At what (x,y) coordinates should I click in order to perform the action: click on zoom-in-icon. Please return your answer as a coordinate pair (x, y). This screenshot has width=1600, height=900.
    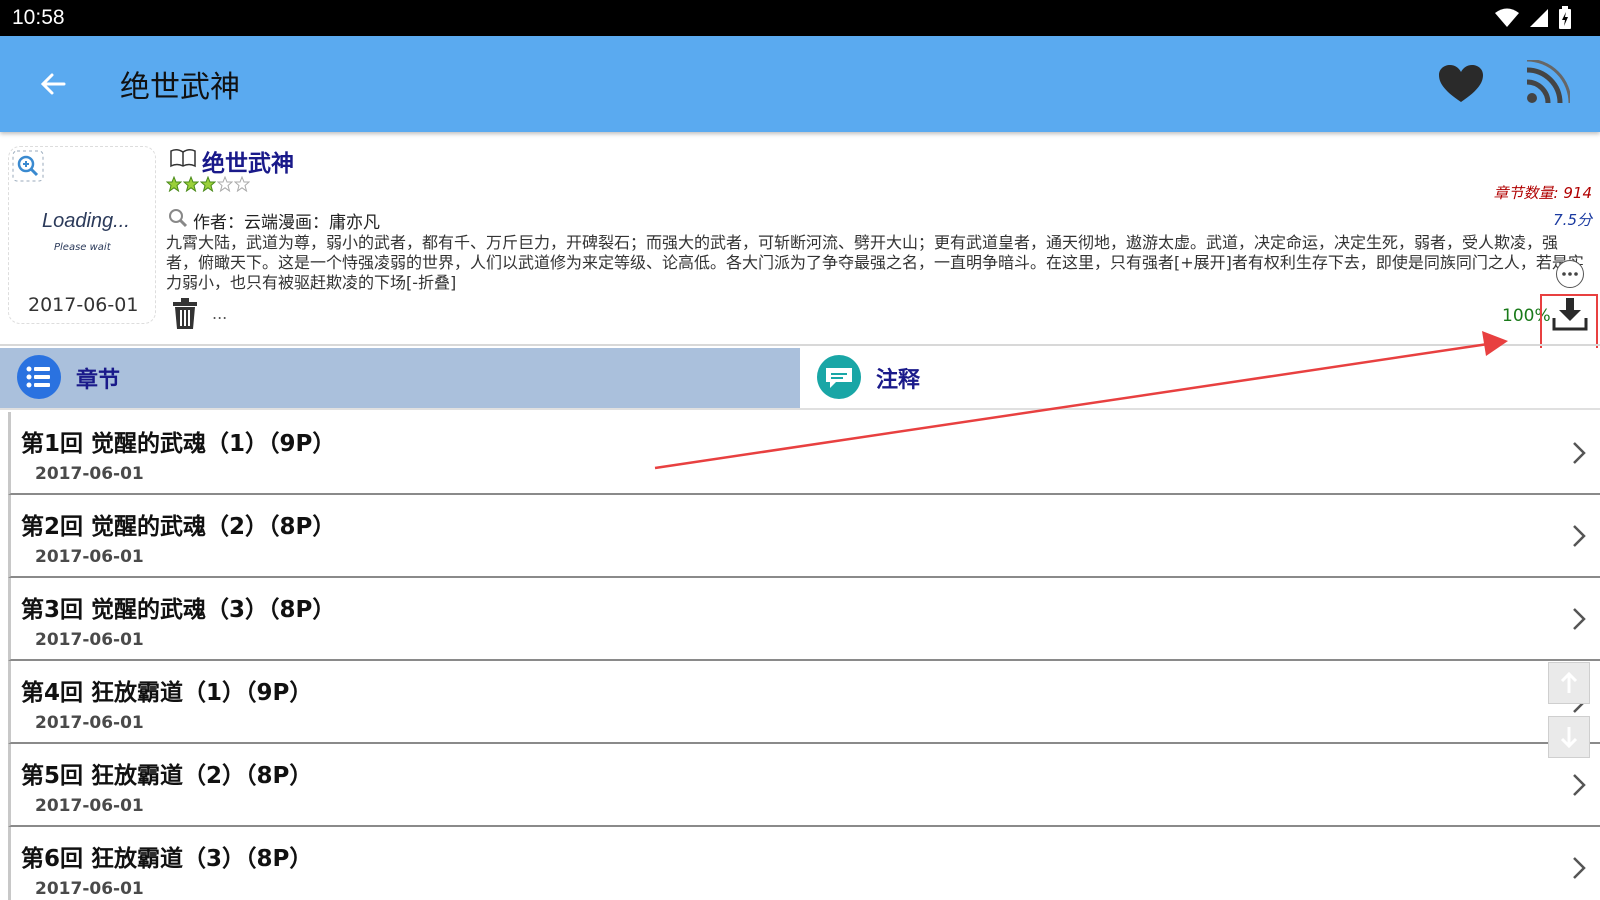
    Looking at the image, I should click on (28, 166).